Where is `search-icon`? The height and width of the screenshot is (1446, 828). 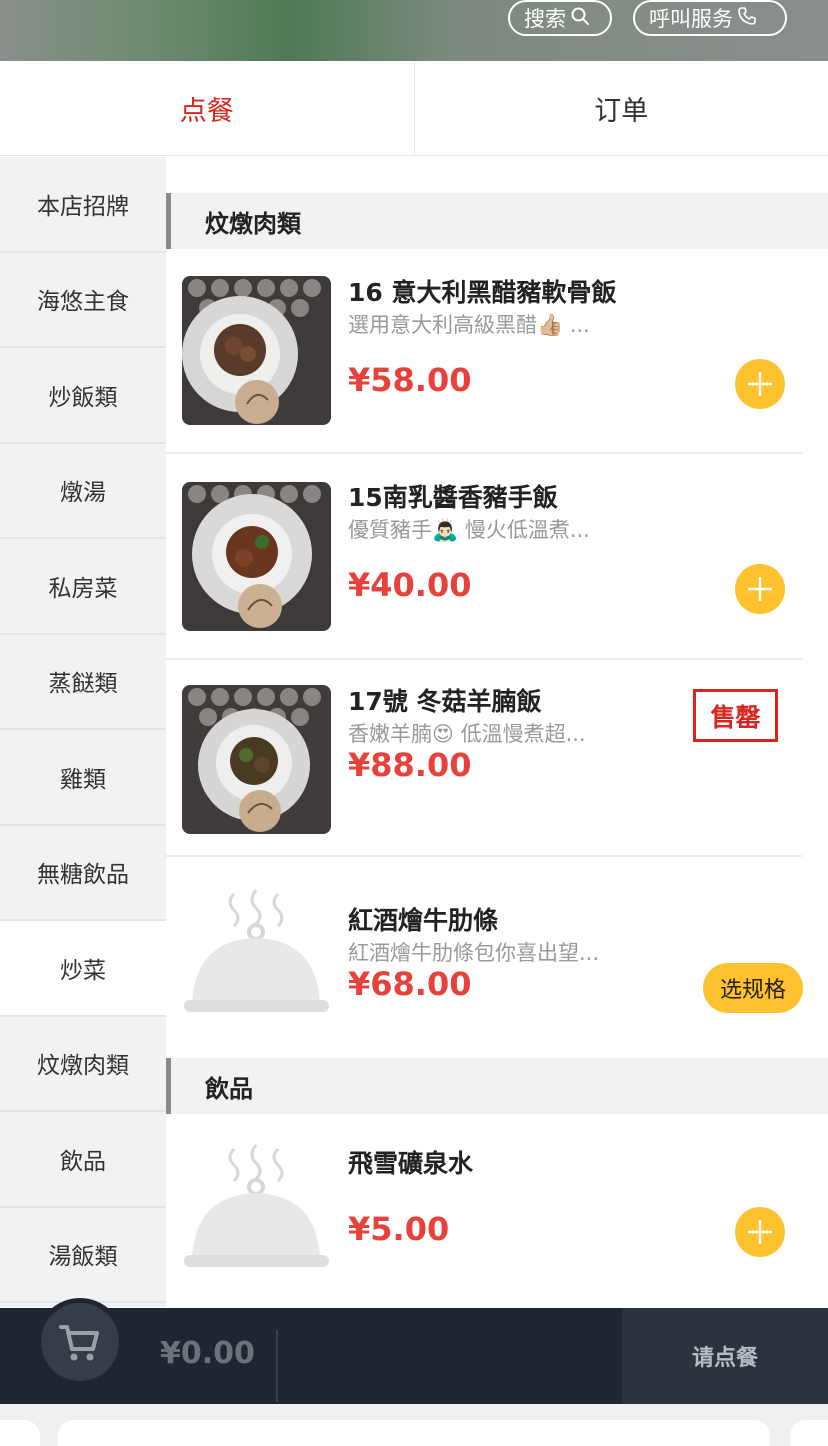 search-icon is located at coordinates (580, 18).